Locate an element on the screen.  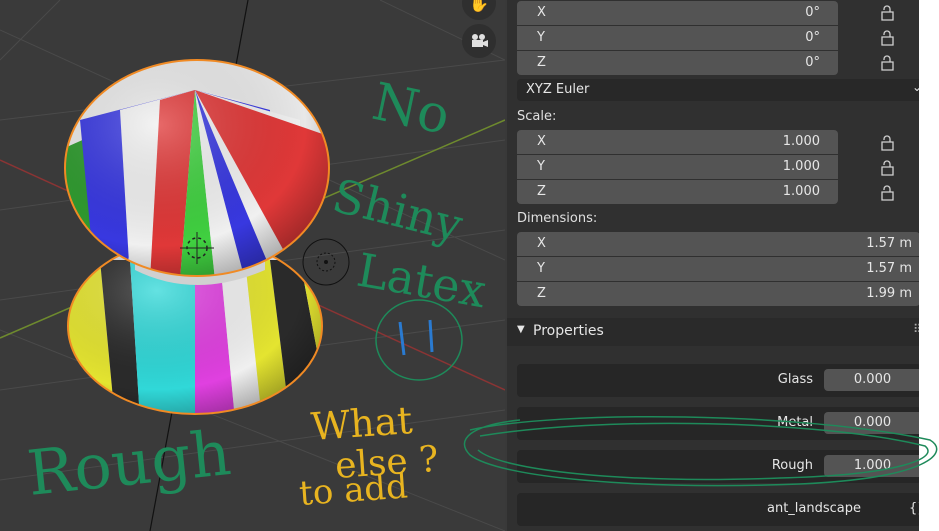
camera-view-button is located at coordinates (479, 41).